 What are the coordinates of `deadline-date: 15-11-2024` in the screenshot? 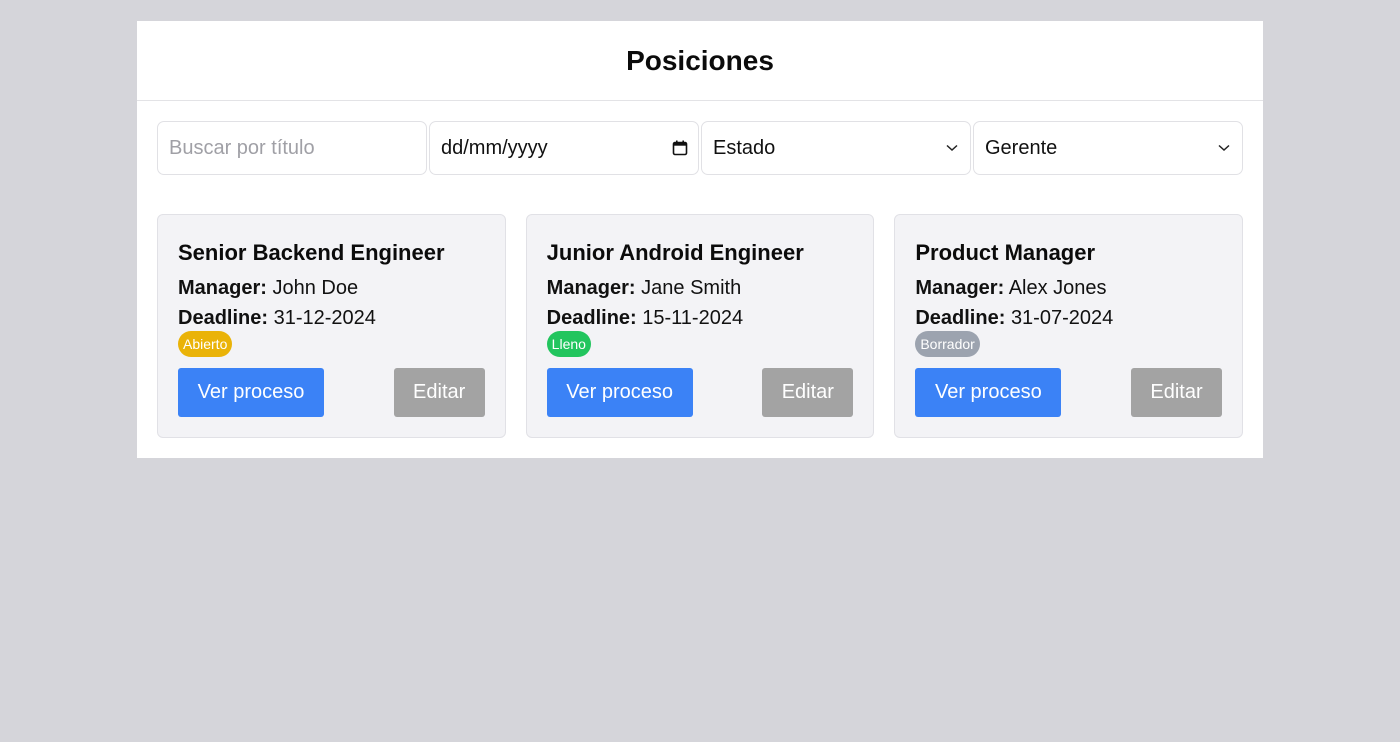 It's located at (693, 318).